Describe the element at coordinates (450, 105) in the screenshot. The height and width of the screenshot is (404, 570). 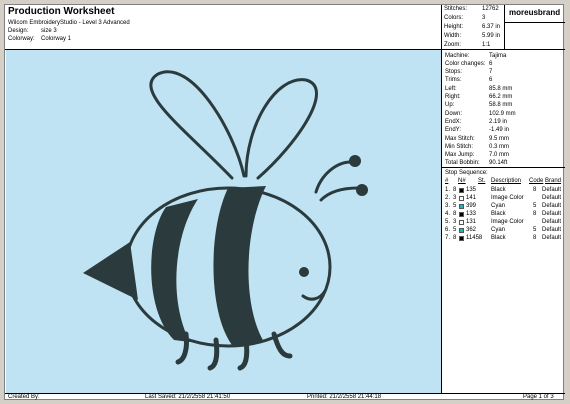
I see `info-label: Up:` at that location.